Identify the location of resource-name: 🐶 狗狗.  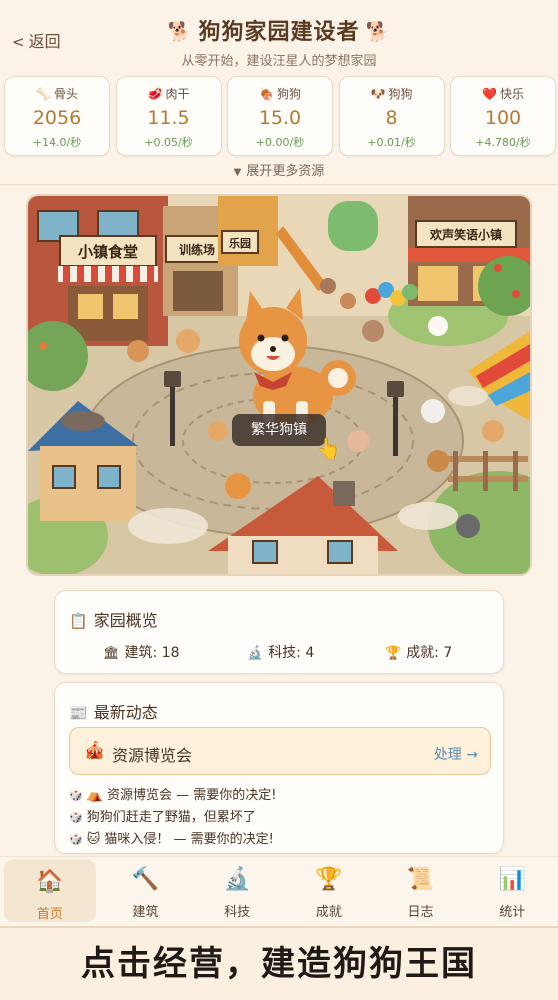
(392, 93).